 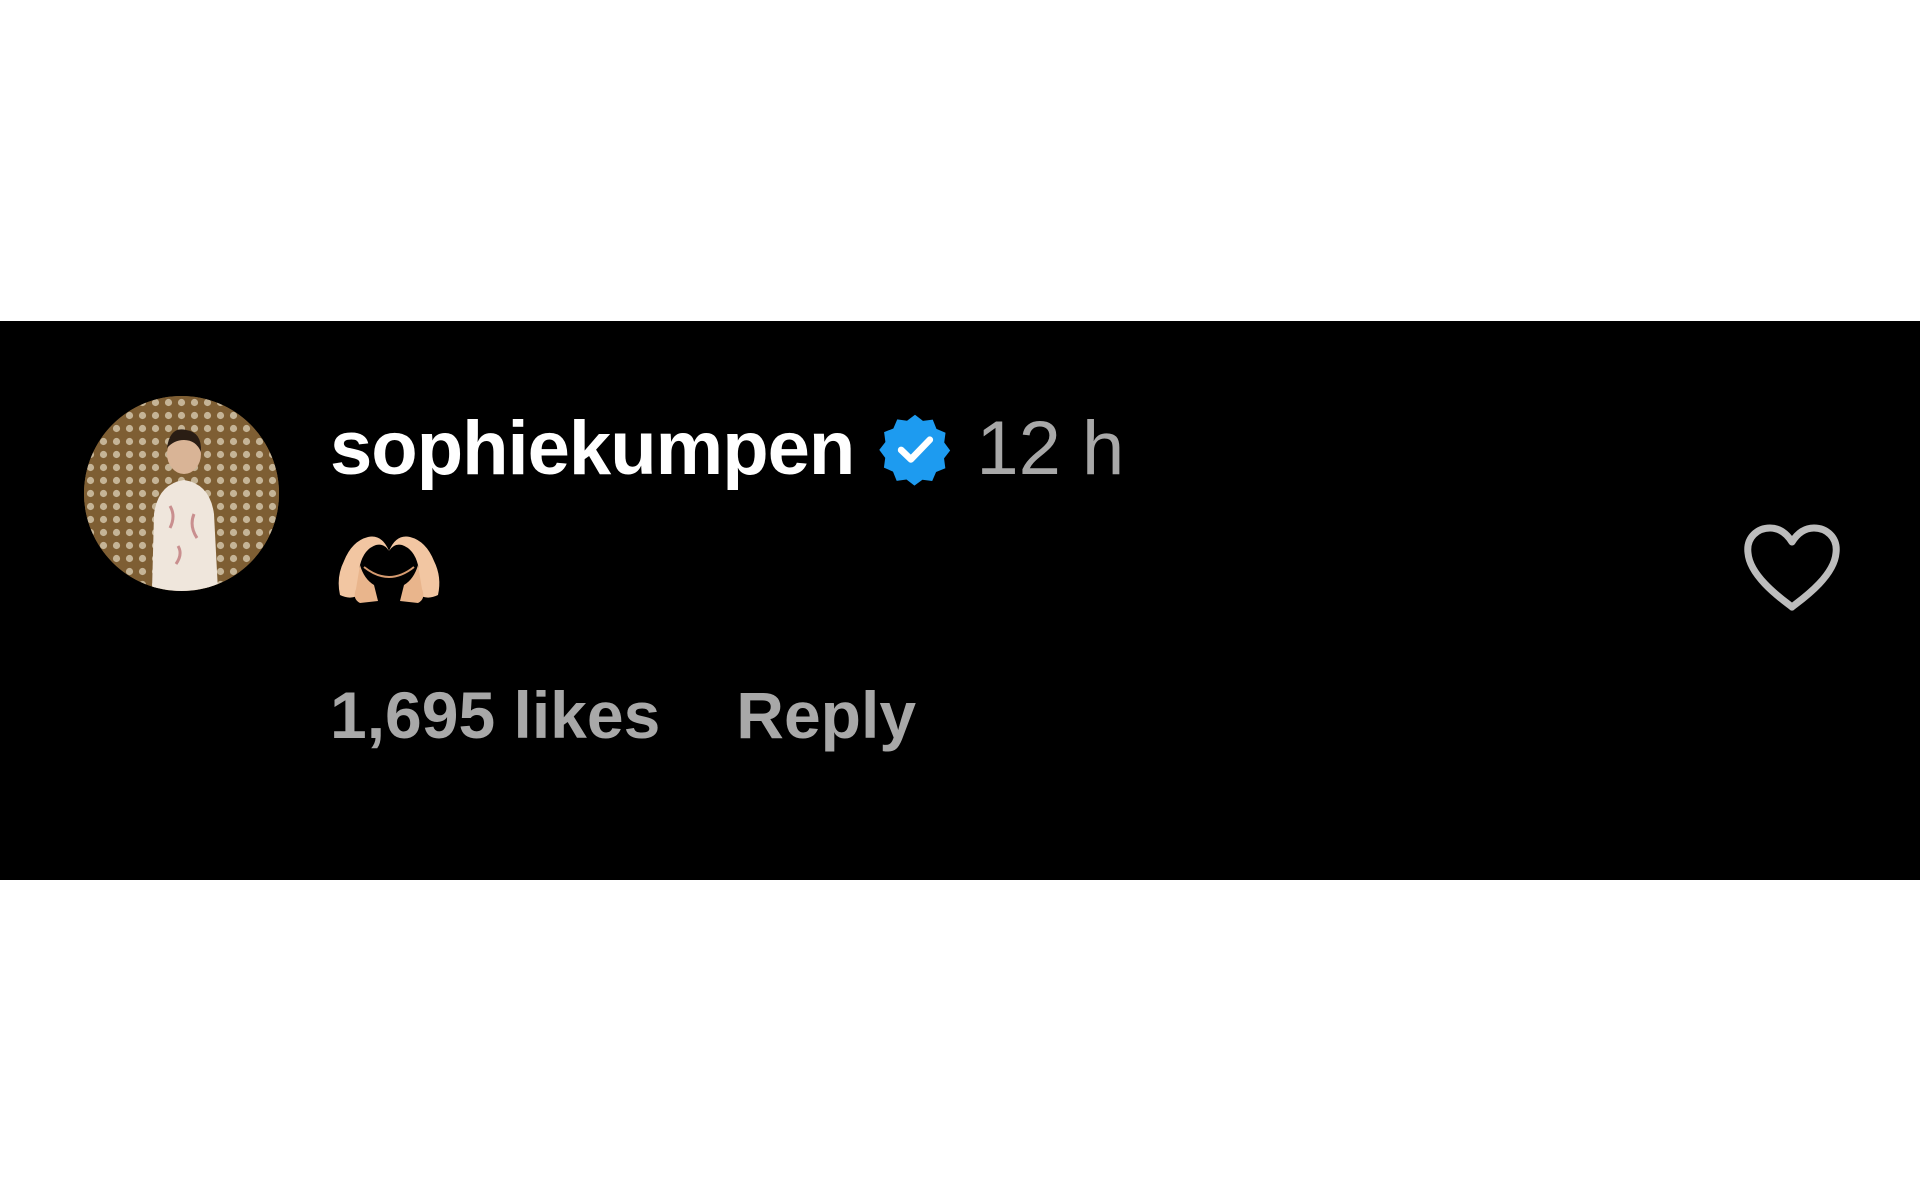 What do you see at coordinates (826, 715) in the screenshot?
I see `reply-button: Reply` at bounding box center [826, 715].